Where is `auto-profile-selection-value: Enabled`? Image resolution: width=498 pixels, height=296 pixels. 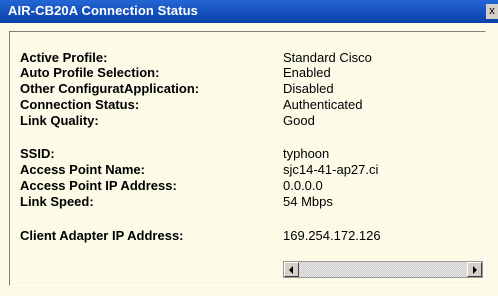
auto-profile-selection-value: Enabled is located at coordinates (307, 72).